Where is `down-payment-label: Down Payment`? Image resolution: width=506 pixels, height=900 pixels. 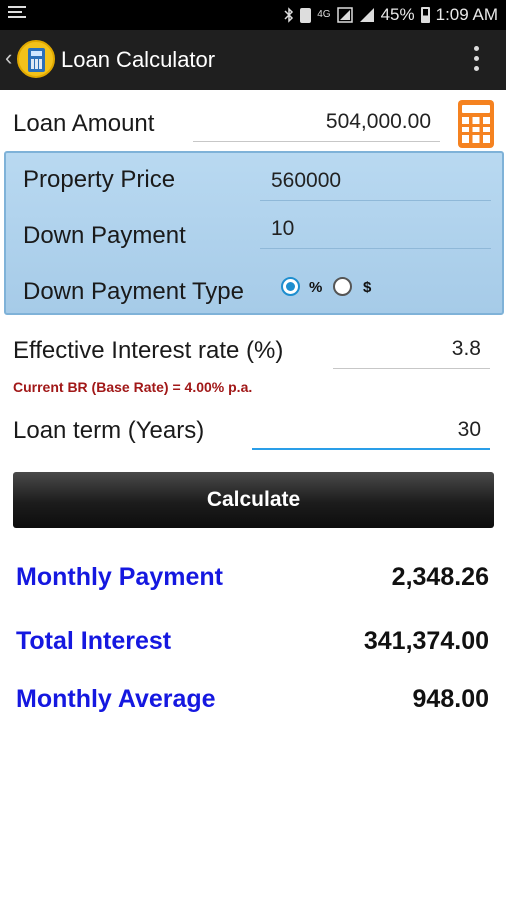 down-payment-label: Down Payment is located at coordinates (104, 235).